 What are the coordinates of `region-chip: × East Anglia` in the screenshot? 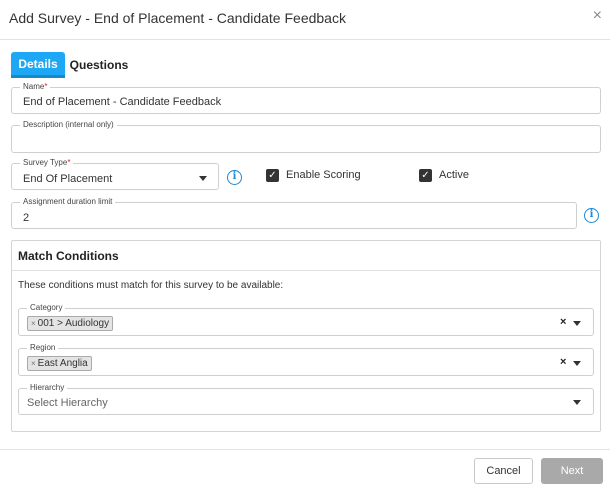 It's located at (59, 363).